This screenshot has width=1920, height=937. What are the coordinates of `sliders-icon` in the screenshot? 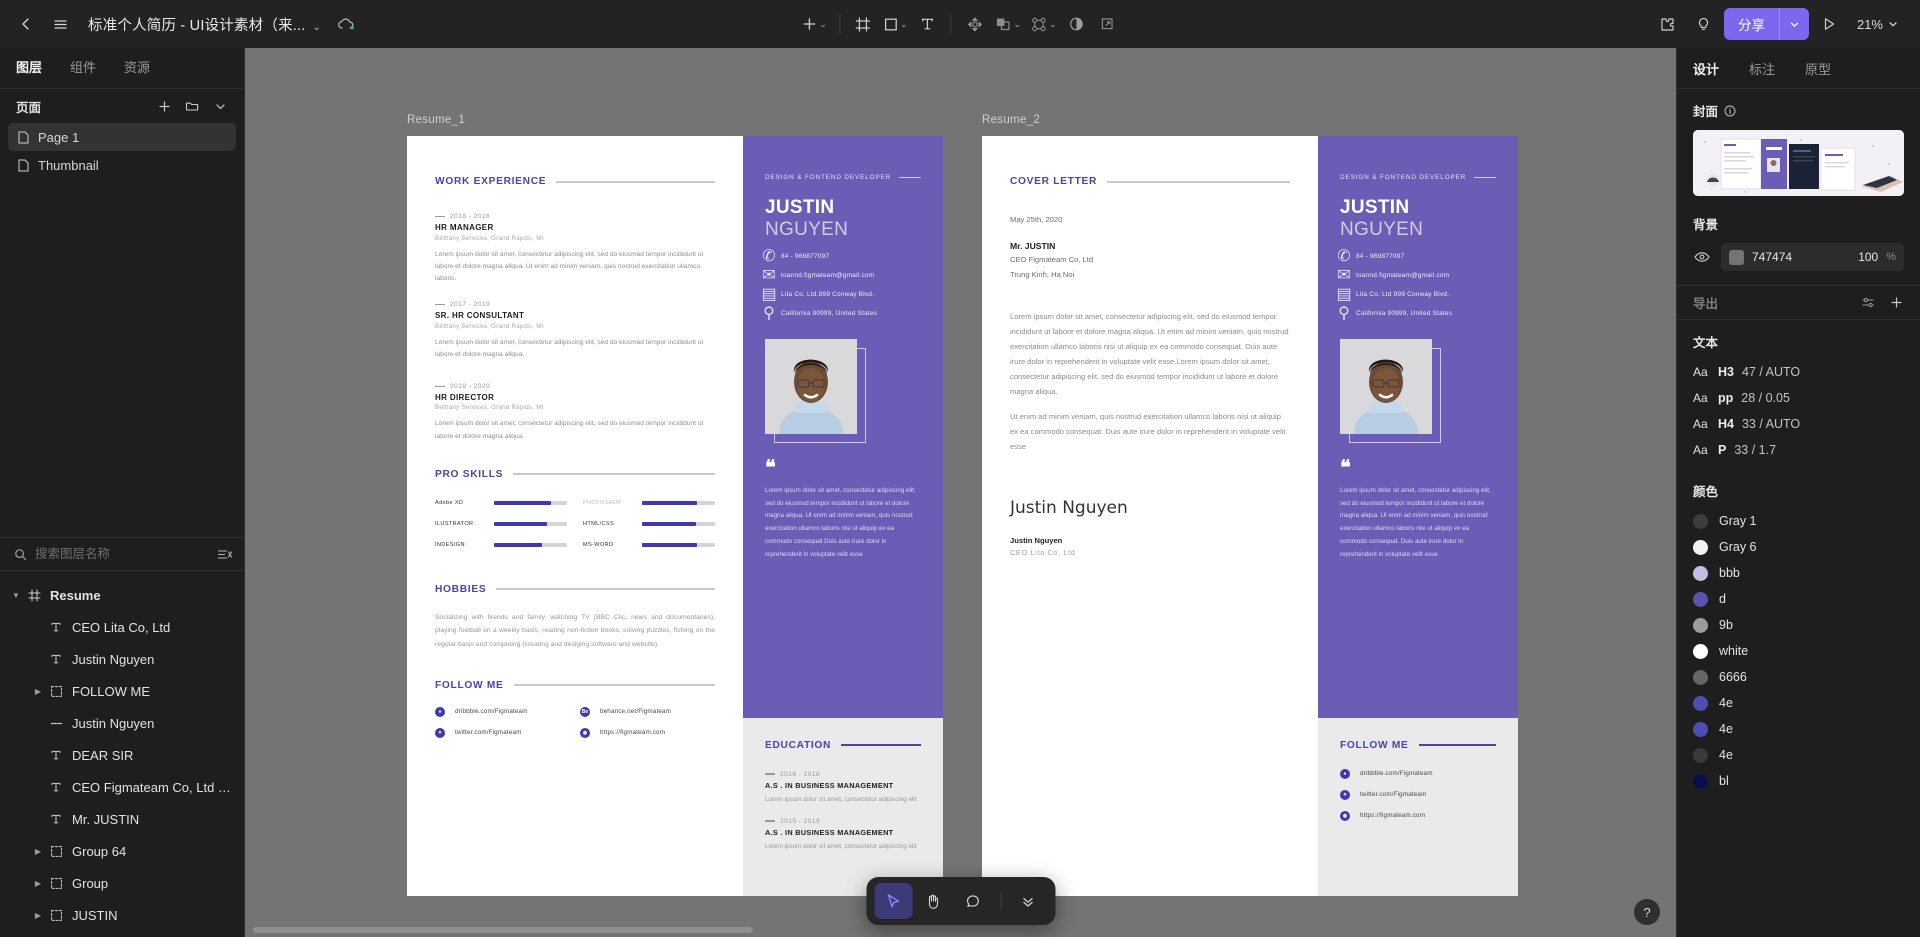 It's located at (1868, 303).